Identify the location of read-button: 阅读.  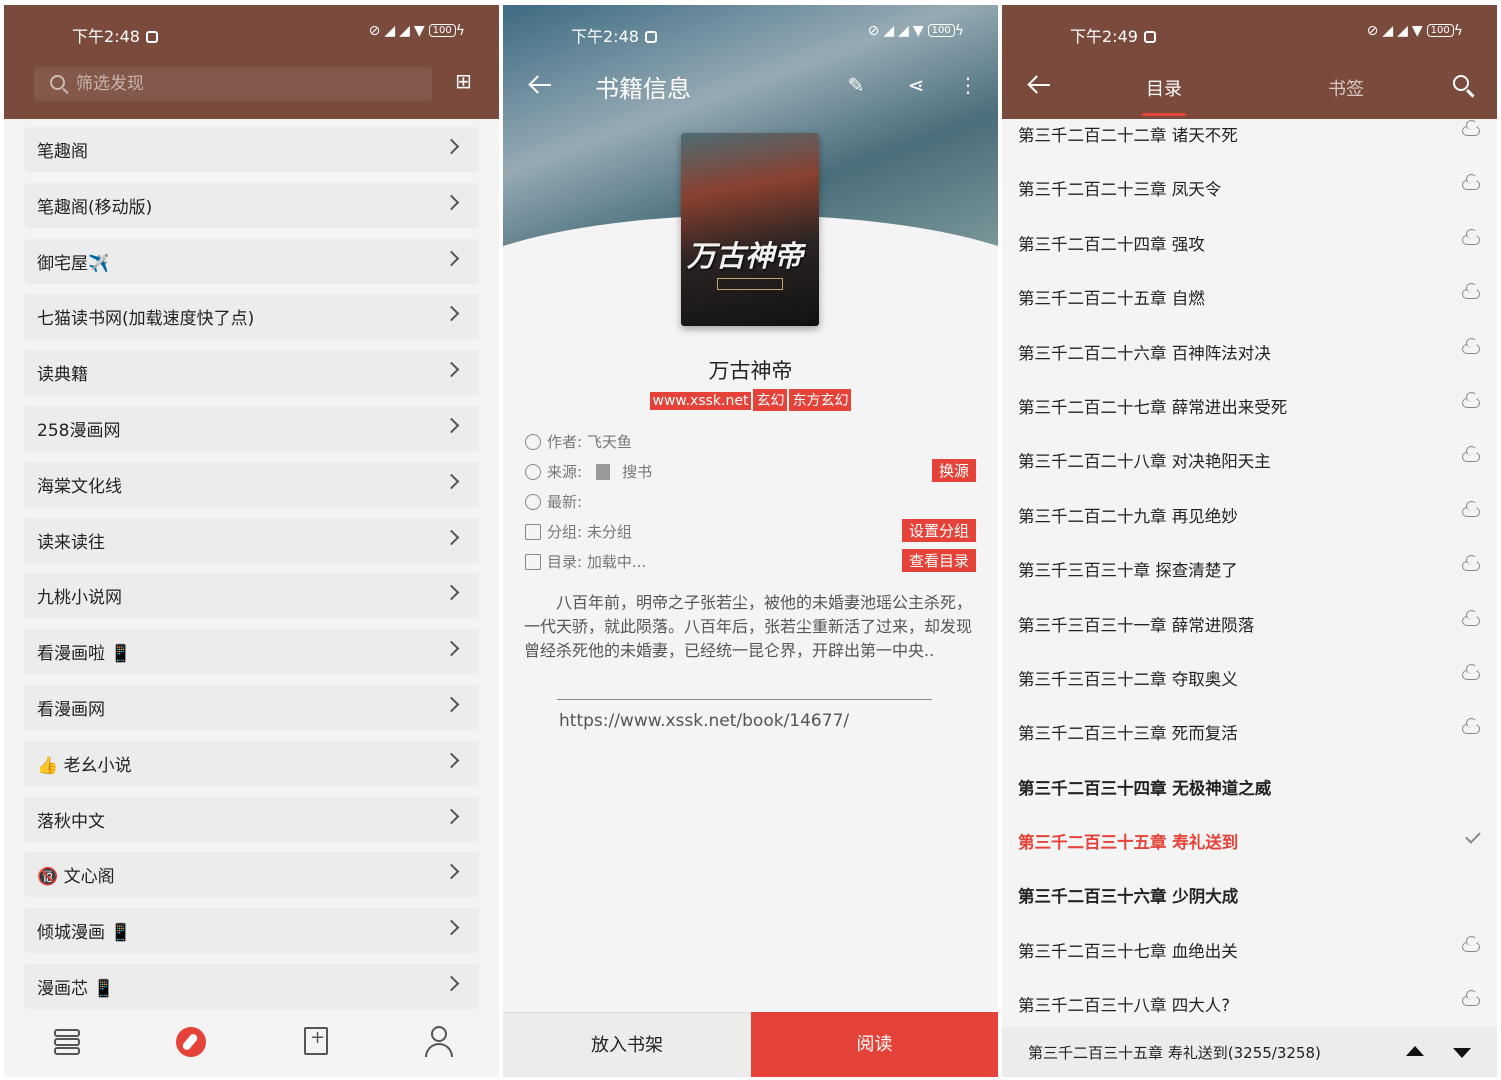
(874, 1044).